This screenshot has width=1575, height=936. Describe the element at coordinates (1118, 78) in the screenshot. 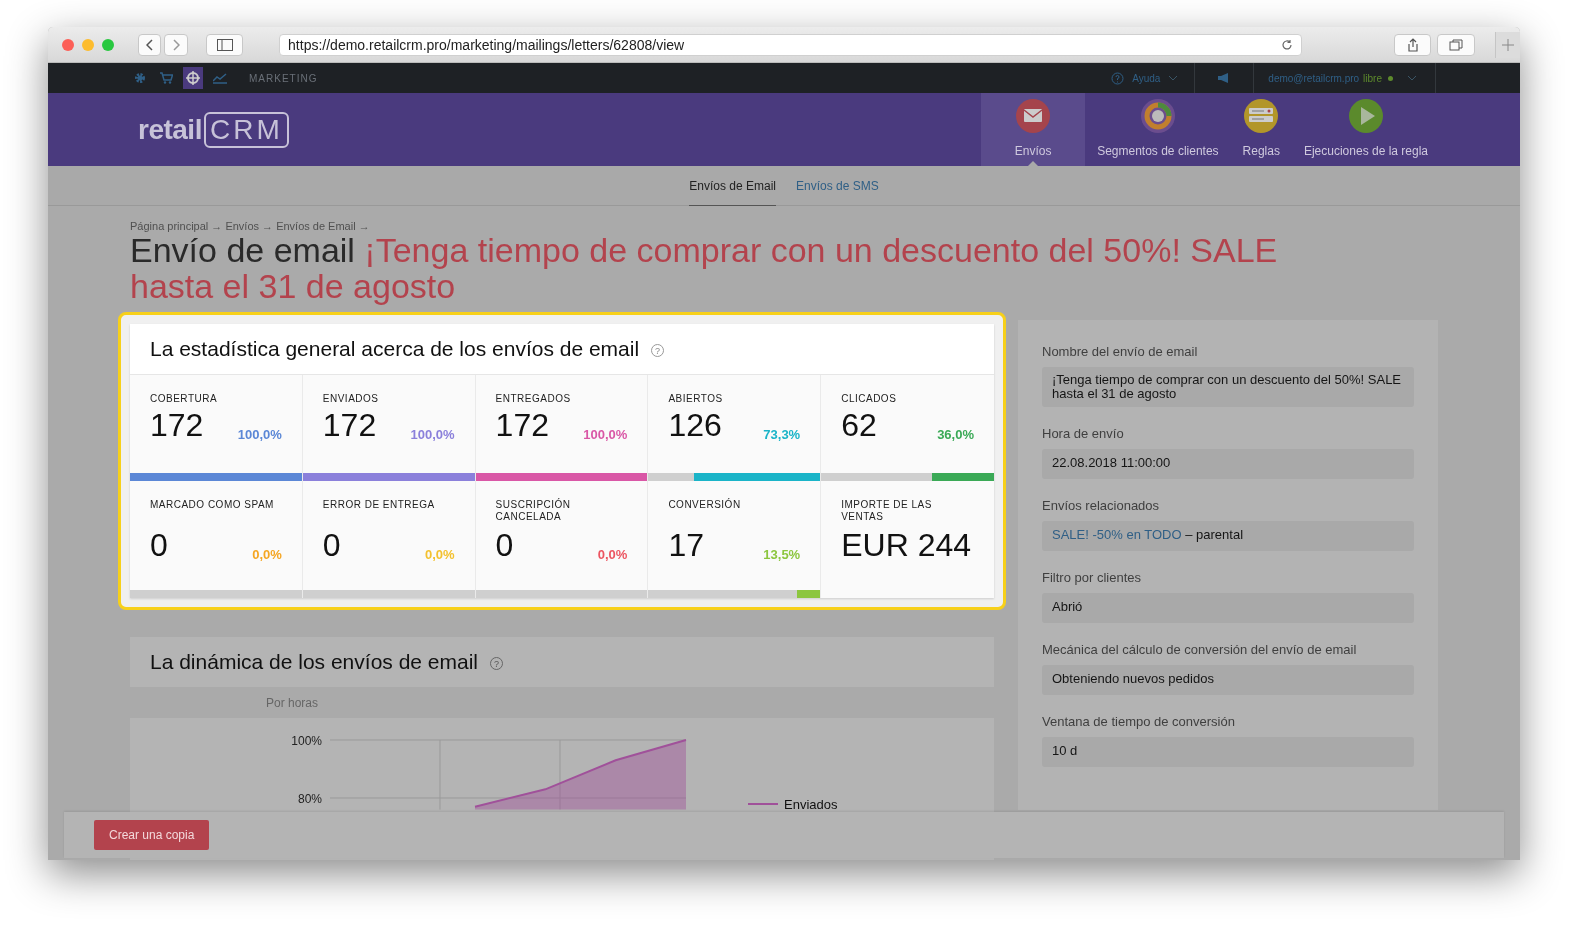

I see `help-icon` at that location.